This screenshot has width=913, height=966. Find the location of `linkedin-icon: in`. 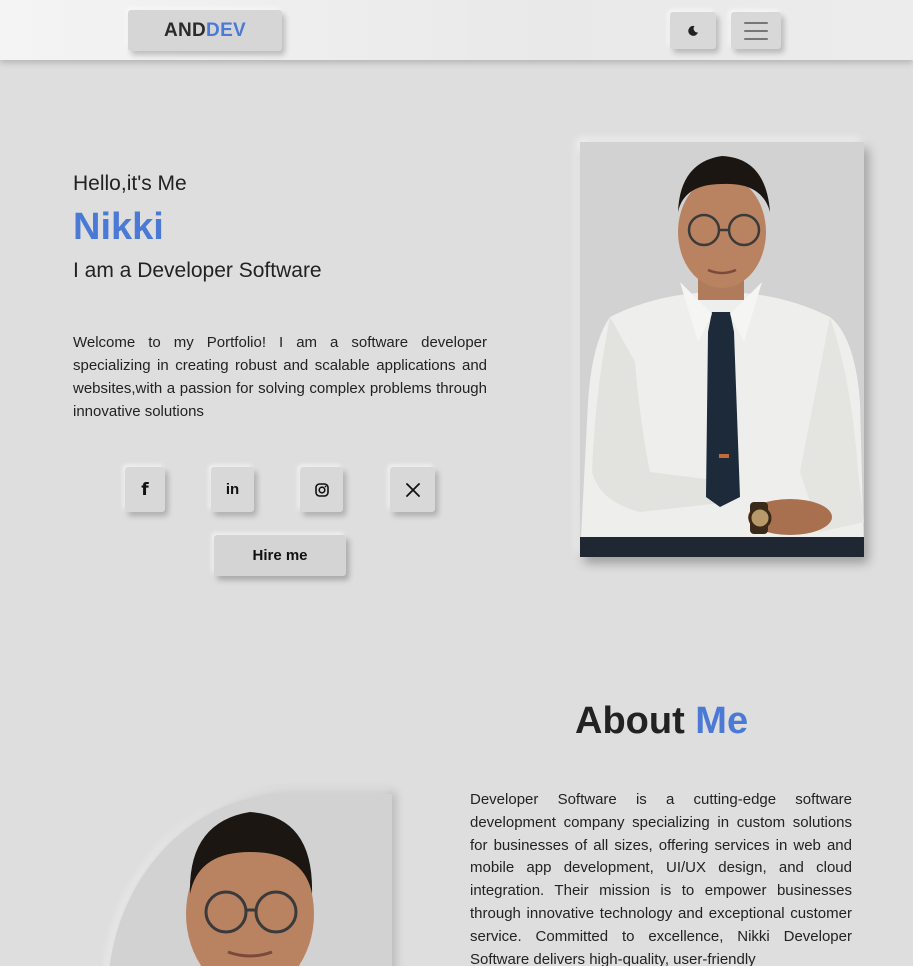

linkedin-icon: in is located at coordinates (232, 489).